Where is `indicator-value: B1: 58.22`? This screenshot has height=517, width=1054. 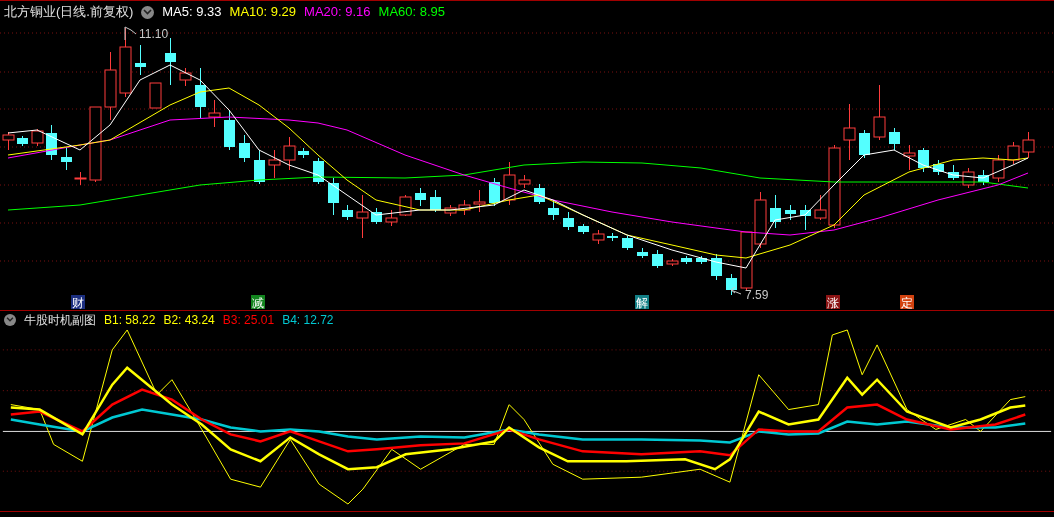 indicator-value: B1: 58.22 is located at coordinates (130, 320).